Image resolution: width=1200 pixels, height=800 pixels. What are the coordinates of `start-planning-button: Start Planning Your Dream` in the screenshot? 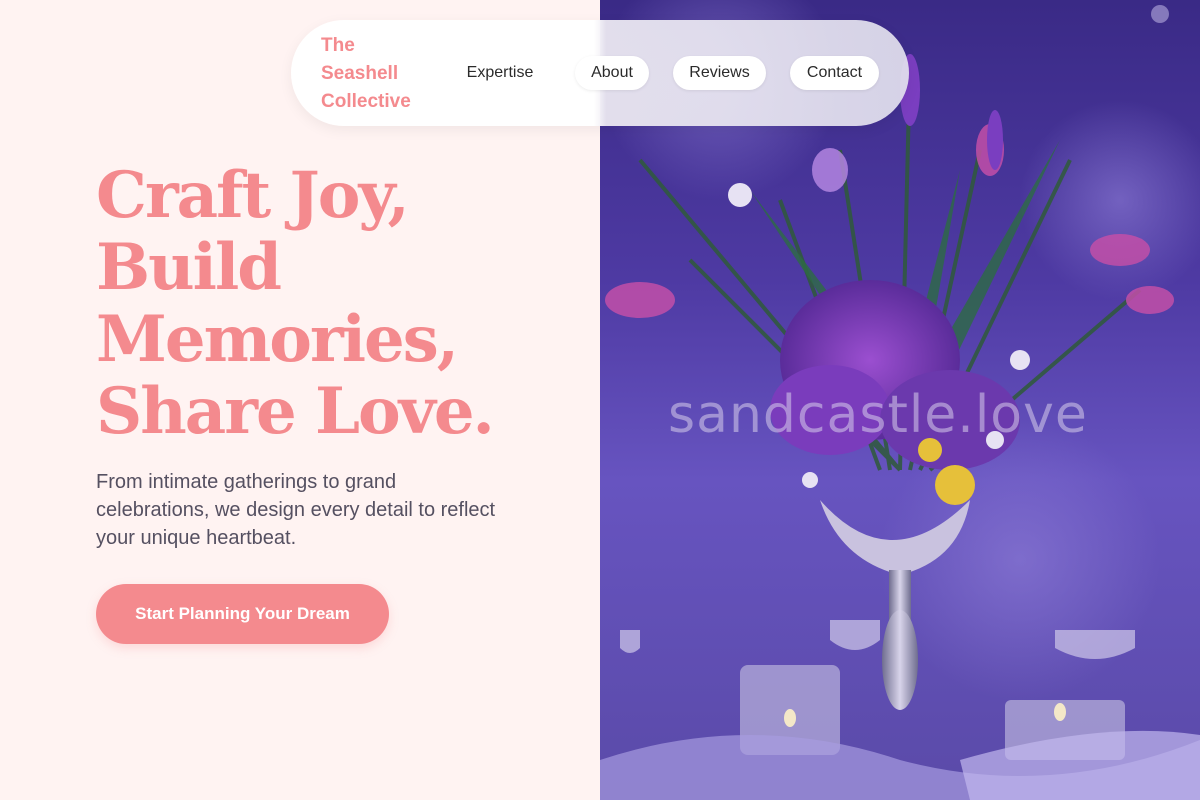 It's located at (242, 614).